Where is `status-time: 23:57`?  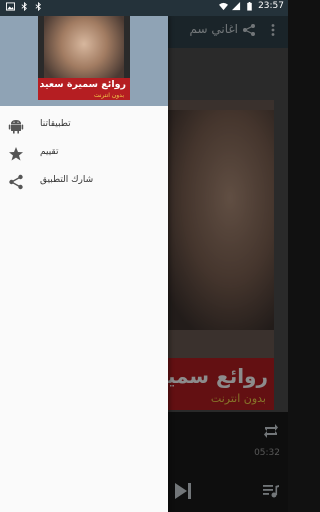
status-time: 23:57 is located at coordinates (271, 6).